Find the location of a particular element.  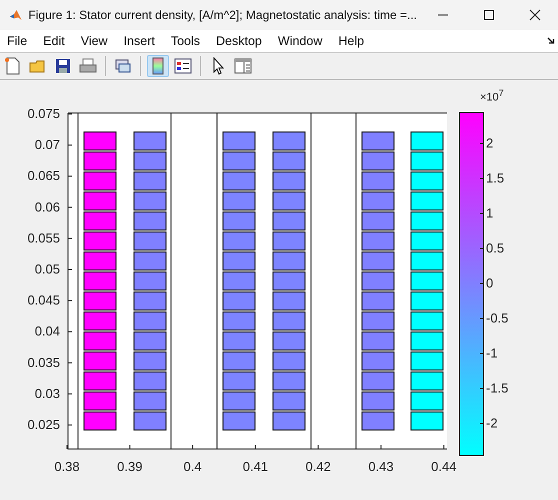

x-tick-label: 0.39 is located at coordinates (129, 466).